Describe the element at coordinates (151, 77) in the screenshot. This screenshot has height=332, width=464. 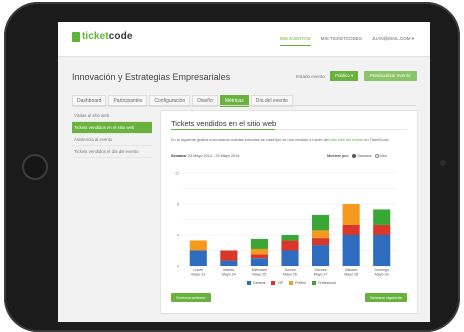
I see `event-title: Innovación y Estrategias Empresariales` at that location.